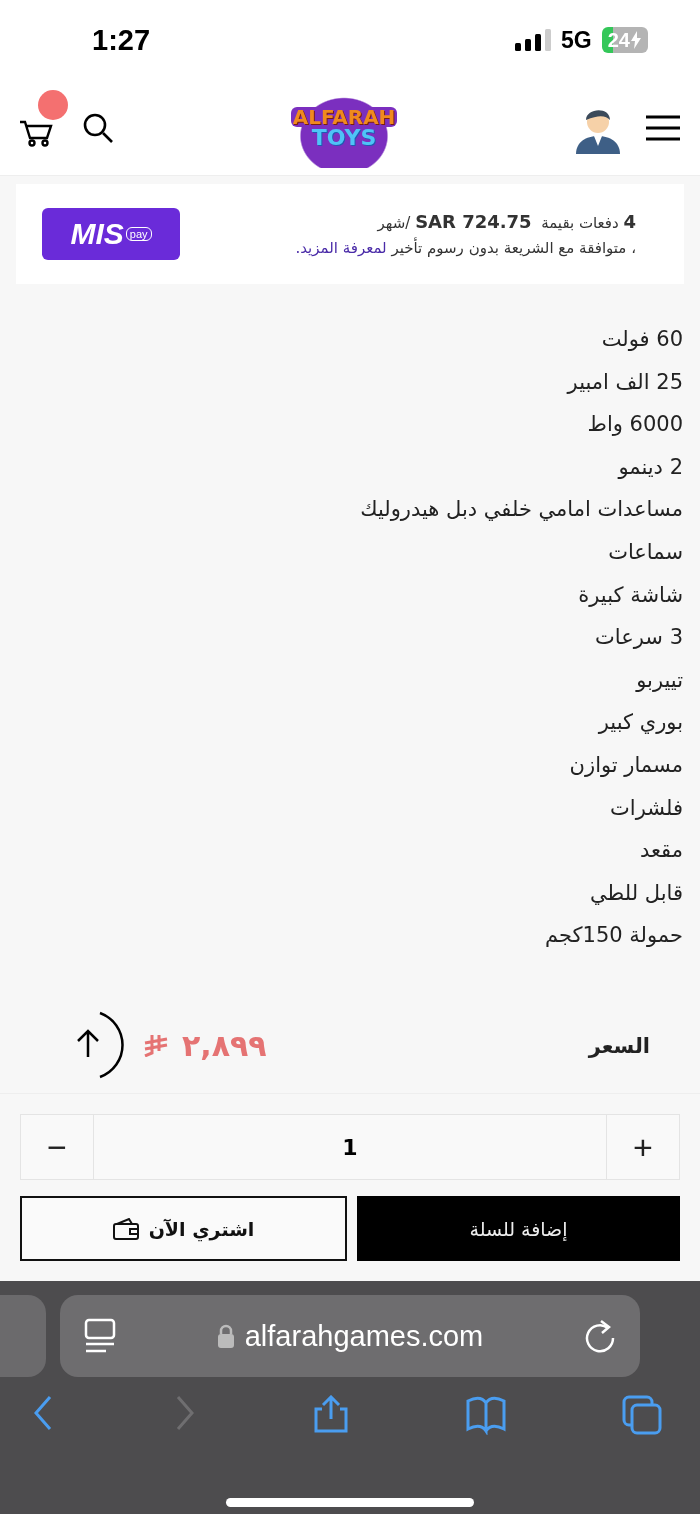 This screenshot has height=1514, width=700. I want to click on price-label: السعر, so click(619, 1045).